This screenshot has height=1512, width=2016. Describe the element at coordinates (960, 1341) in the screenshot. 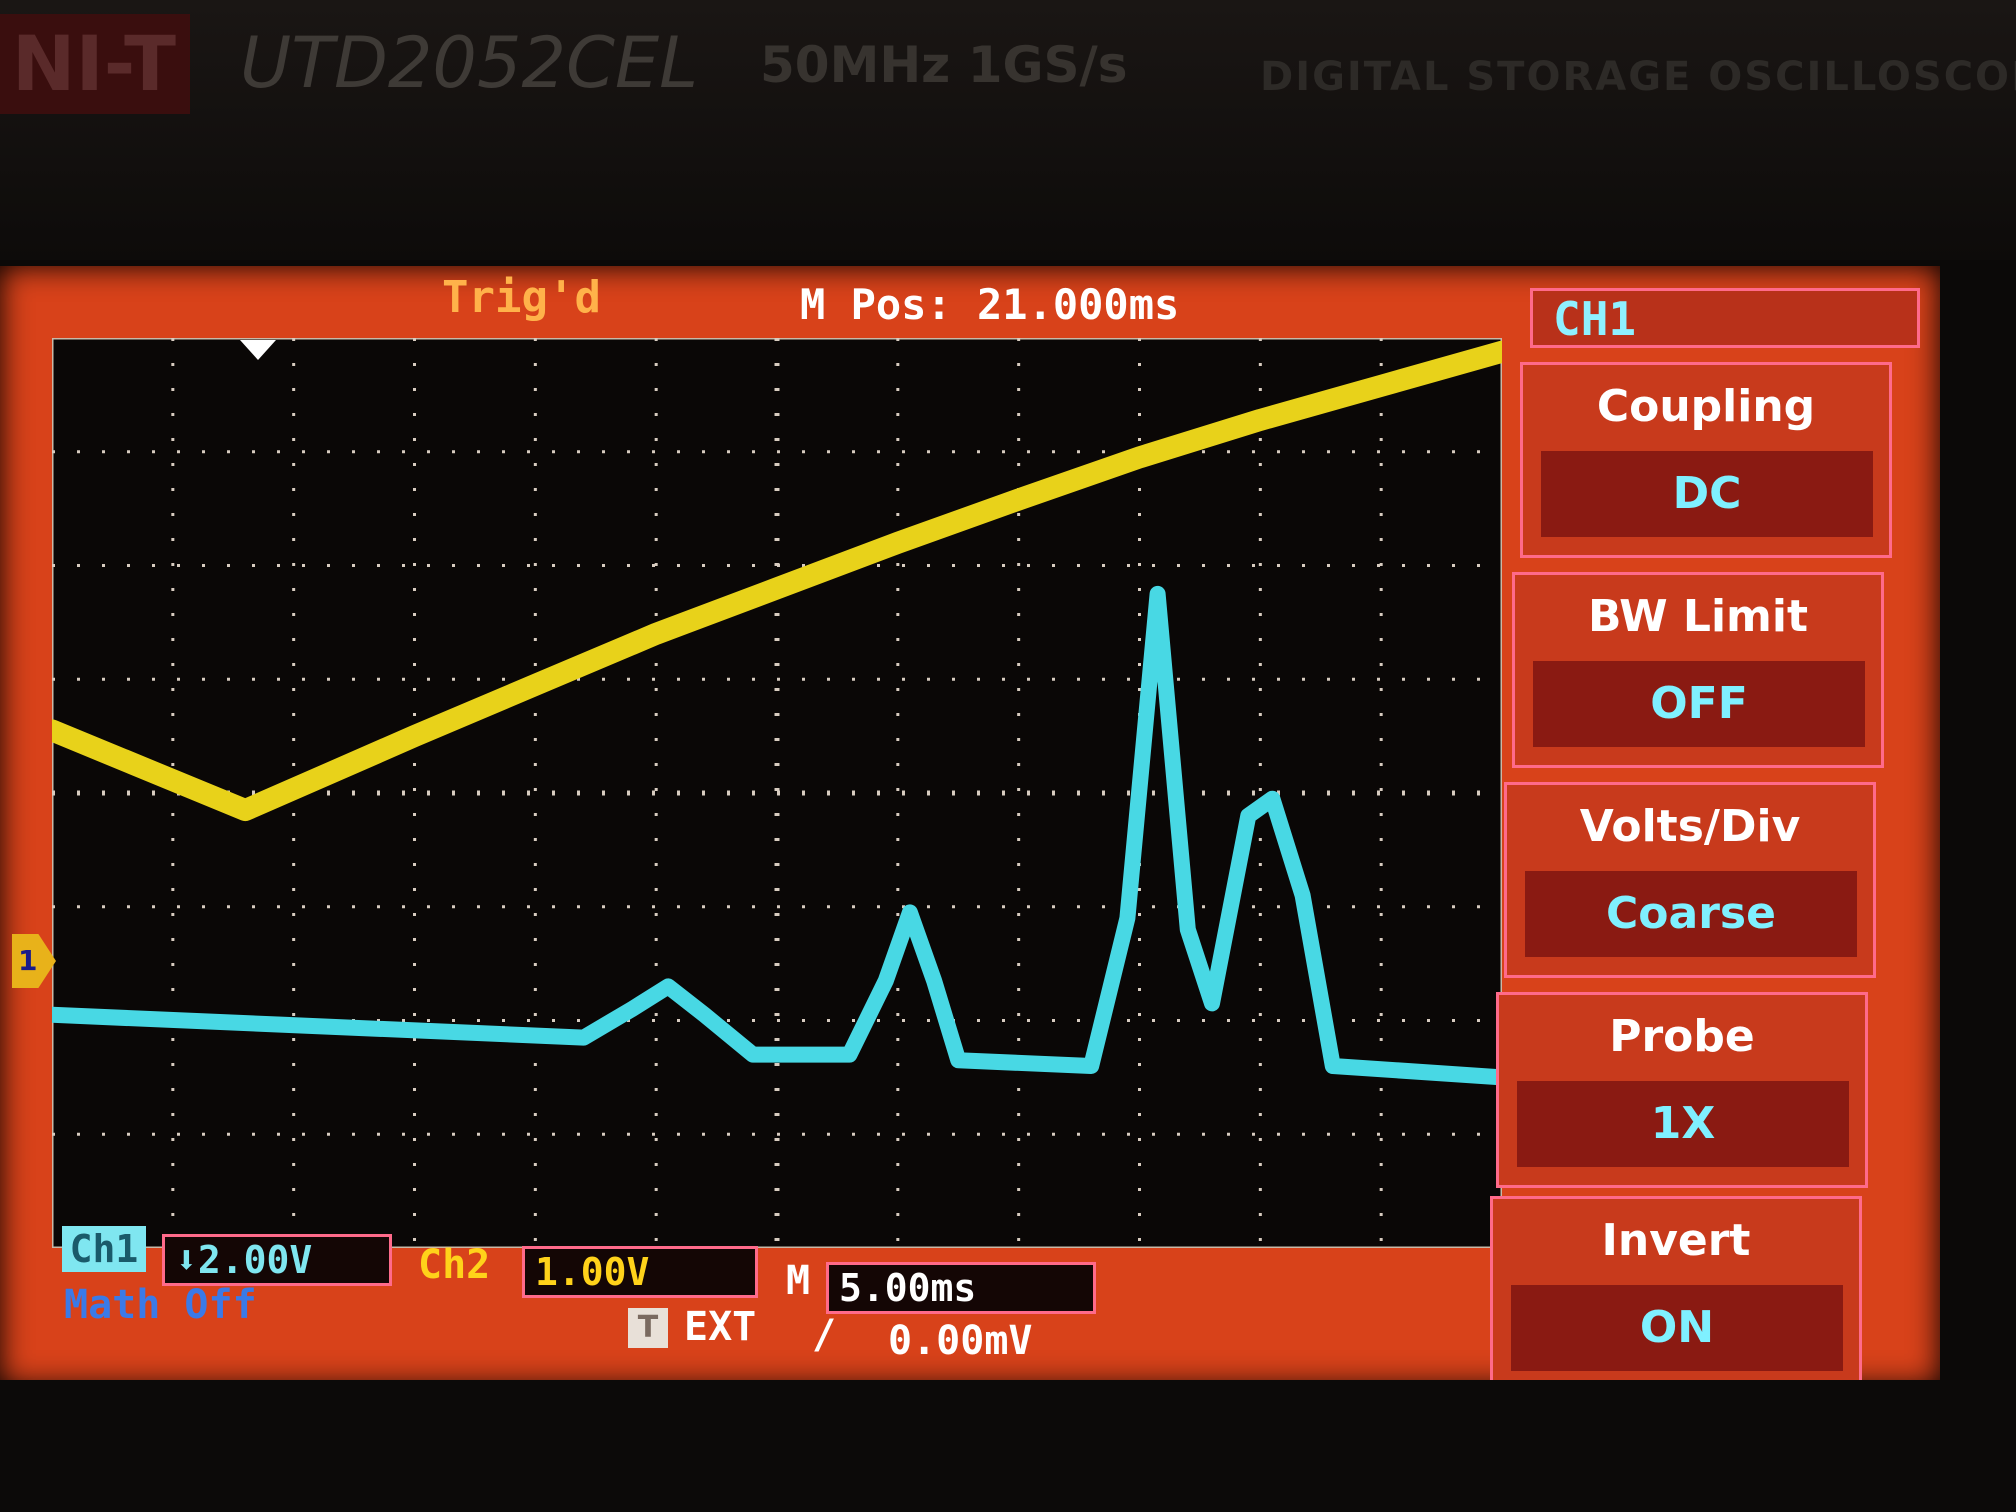

I see `trigger-level: 0.00mV` at that location.